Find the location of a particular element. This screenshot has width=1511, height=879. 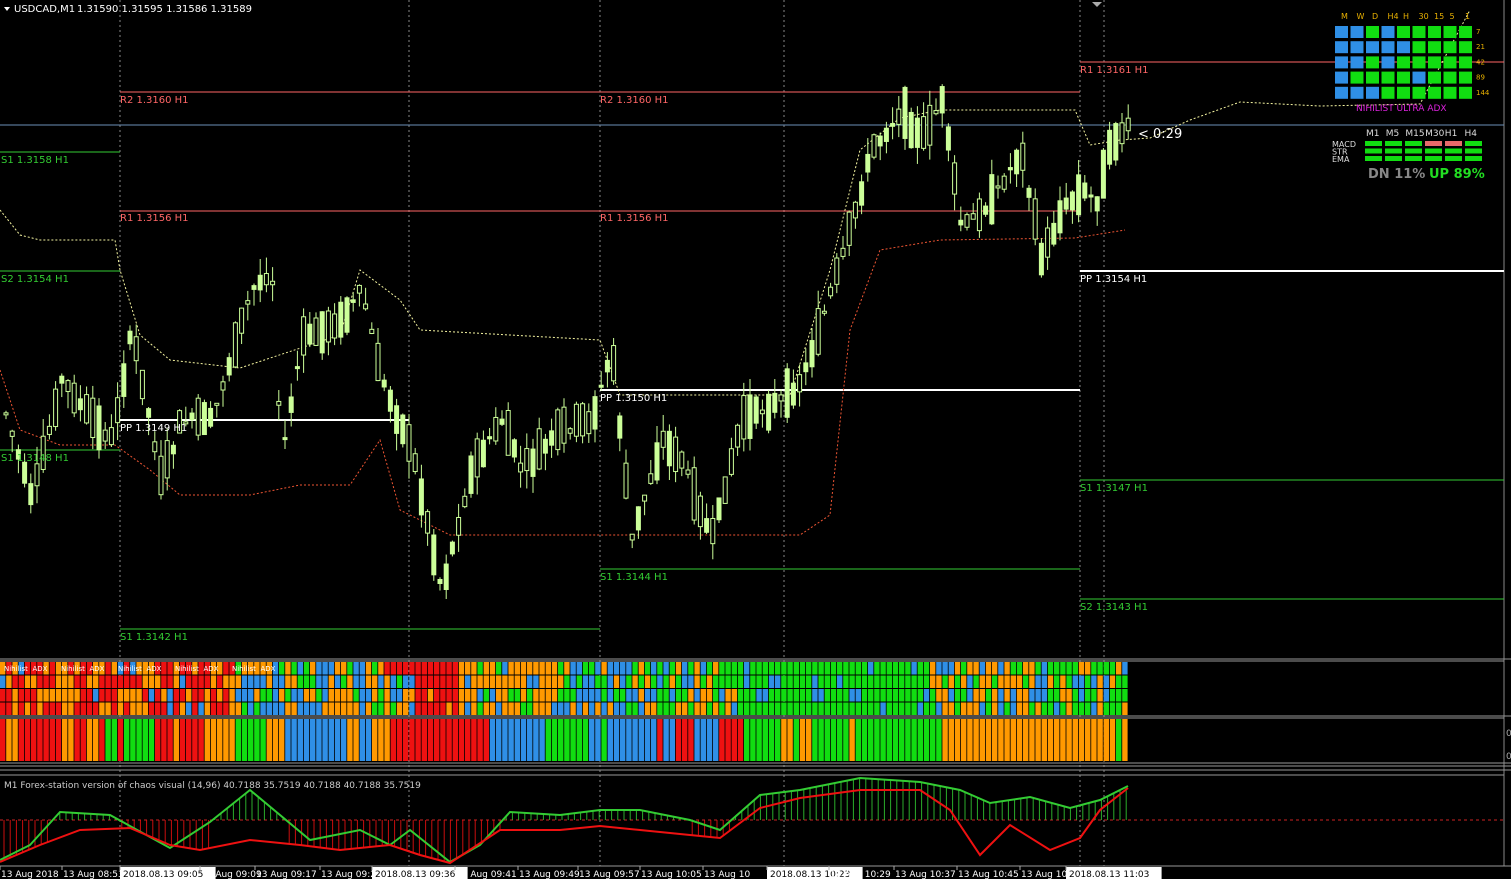

time-axis-label: 13 Aug 09:49 is located at coordinates (549, 874).